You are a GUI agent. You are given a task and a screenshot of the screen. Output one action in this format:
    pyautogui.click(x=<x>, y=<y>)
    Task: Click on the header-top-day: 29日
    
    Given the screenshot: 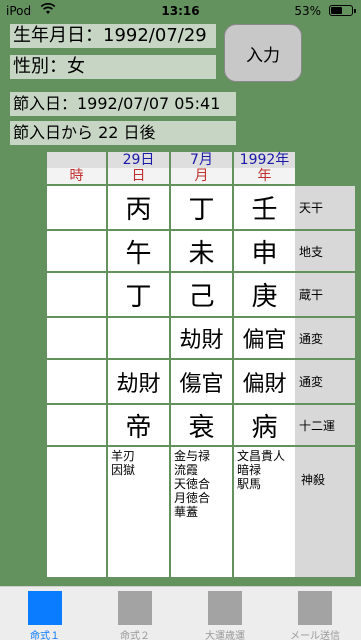 What is the action you would take?
    pyautogui.click(x=138, y=160)
    